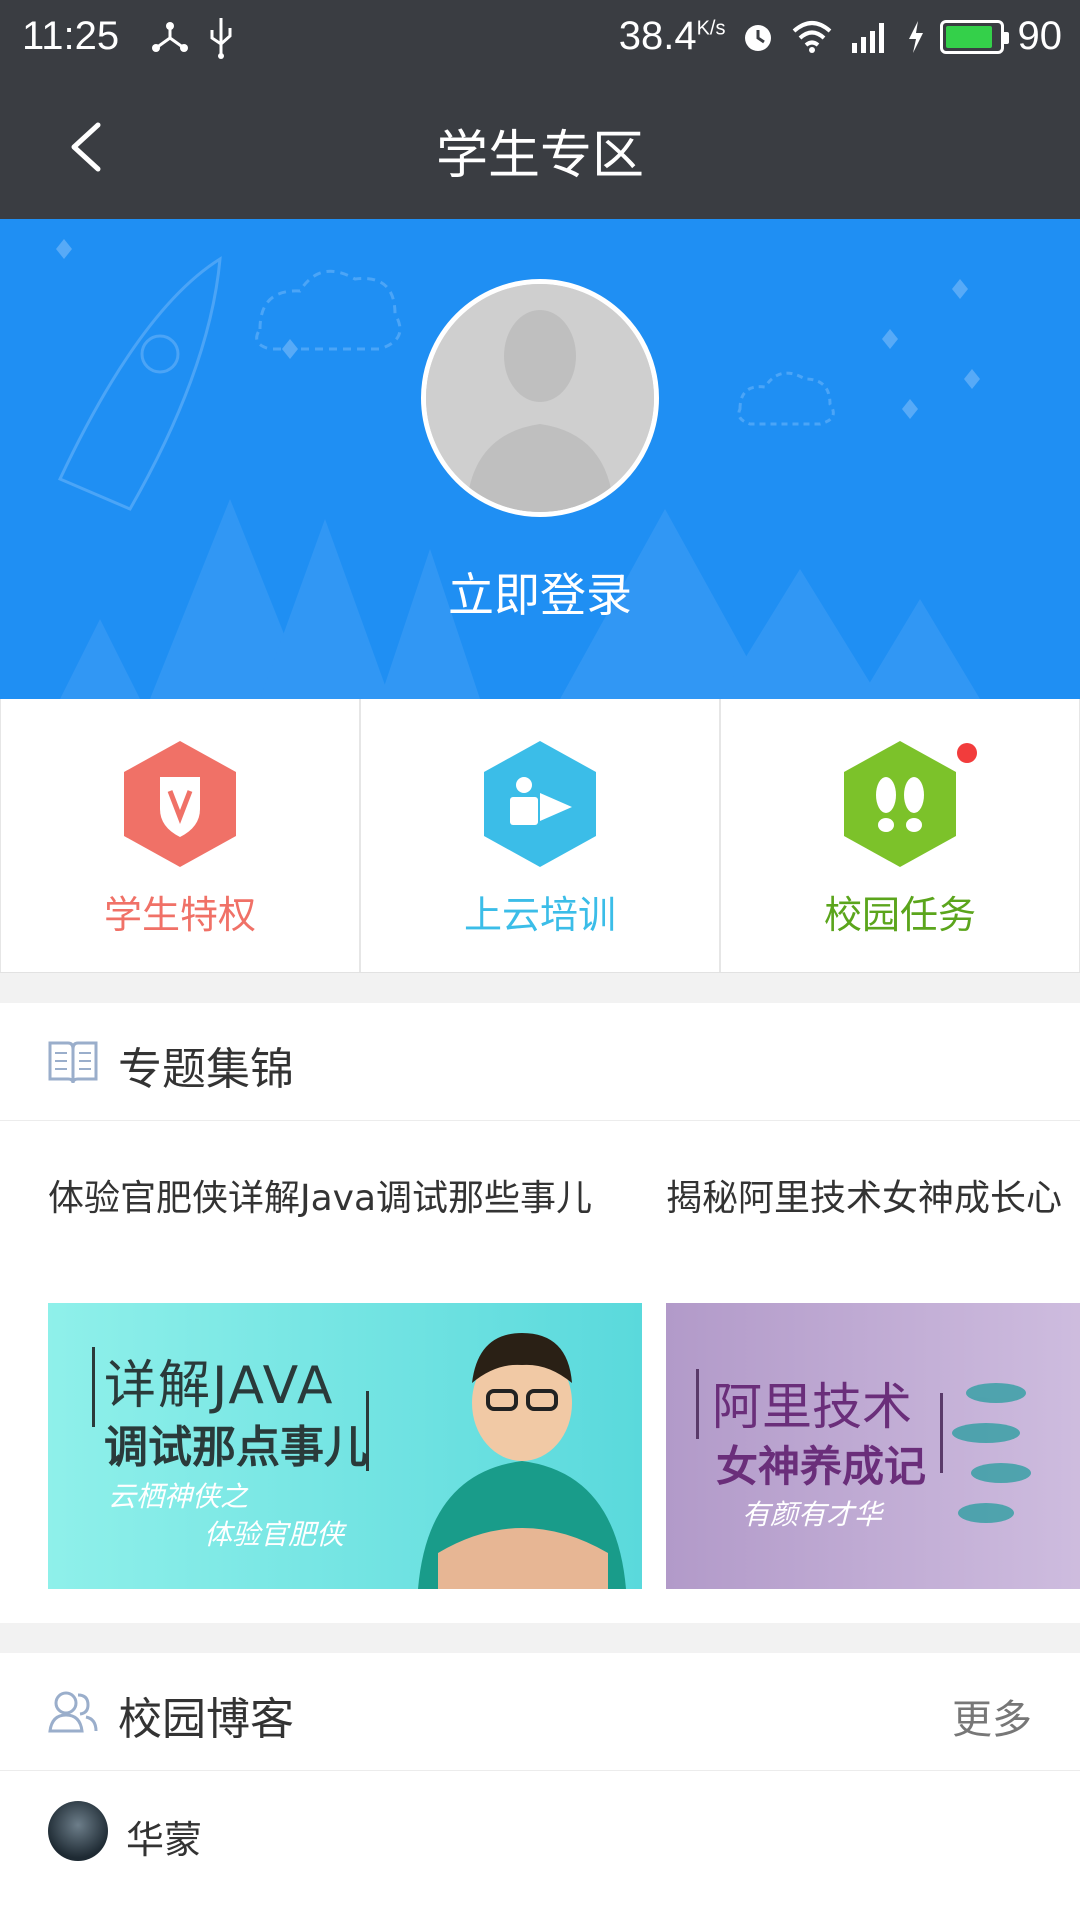 Image resolution: width=1080 pixels, height=1920 pixels. Describe the element at coordinates (992, 1716) in the screenshot. I see `blogs-more-link: 更多` at that location.